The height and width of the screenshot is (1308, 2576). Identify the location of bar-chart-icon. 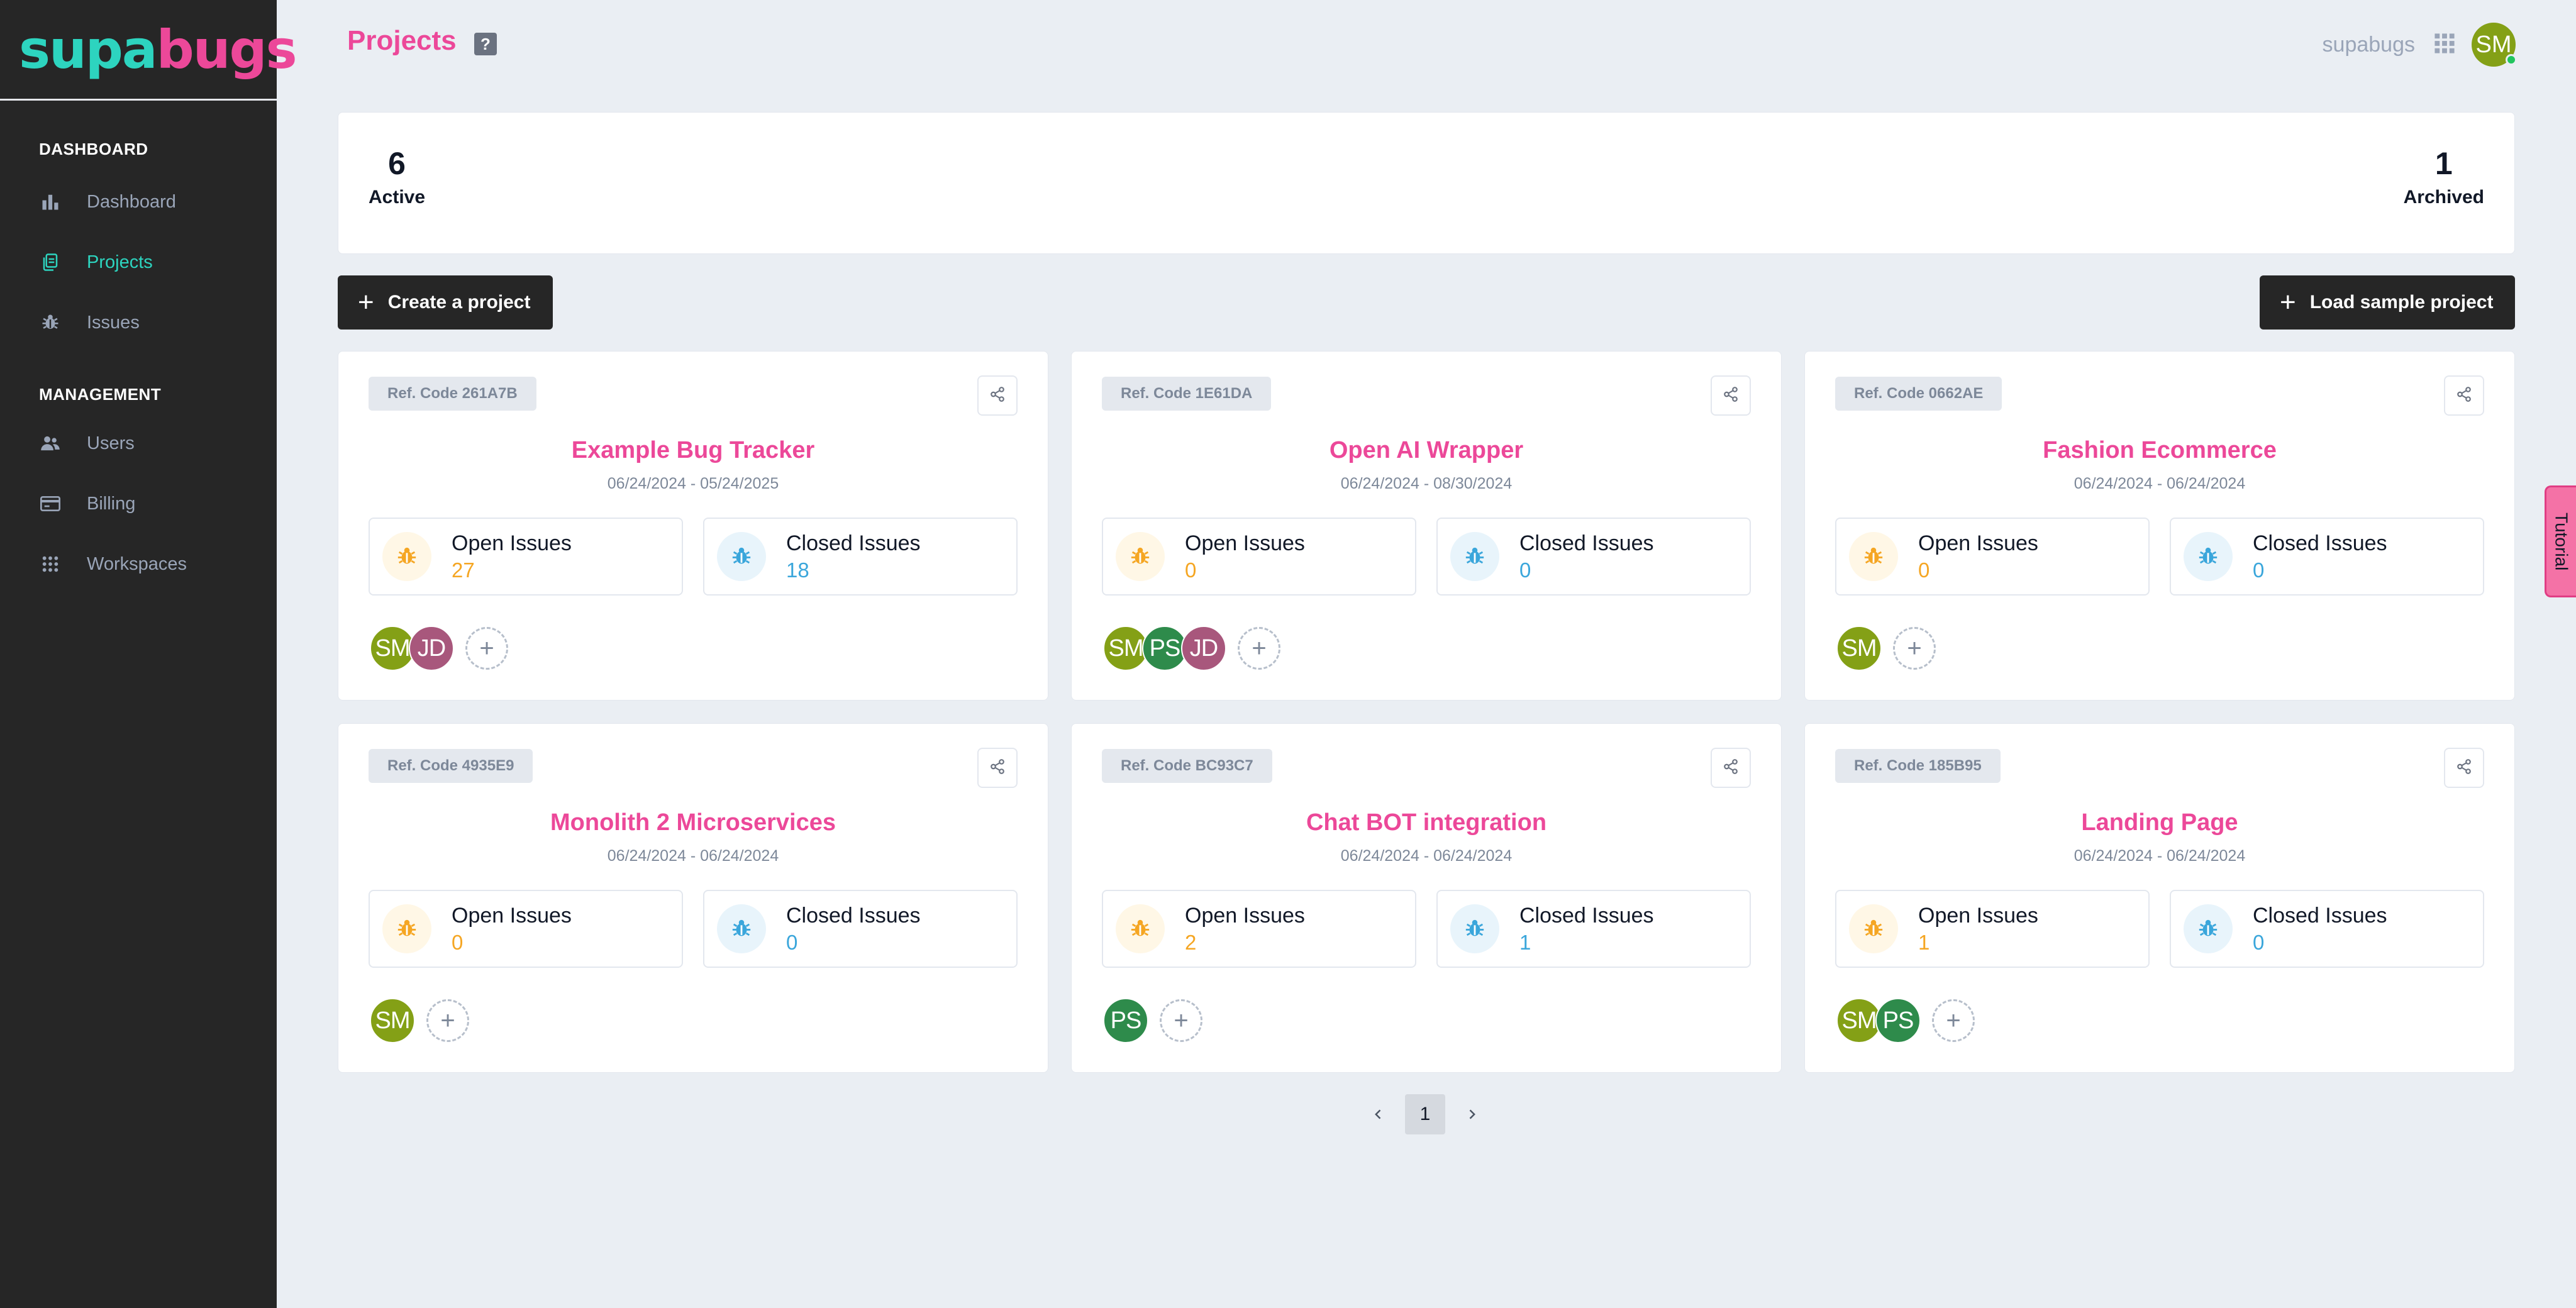
(50, 202).